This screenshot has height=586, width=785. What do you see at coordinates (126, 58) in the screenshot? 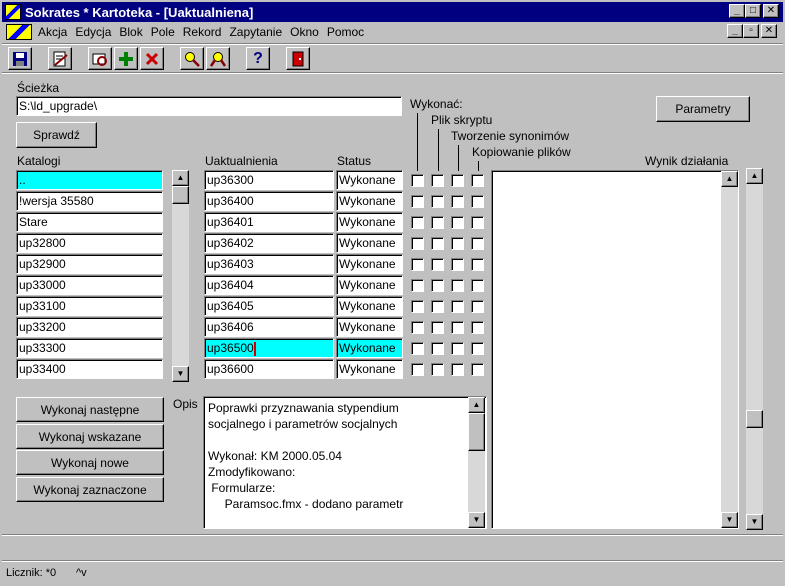
I see `add-record-button` at bounding box center [126, 58].